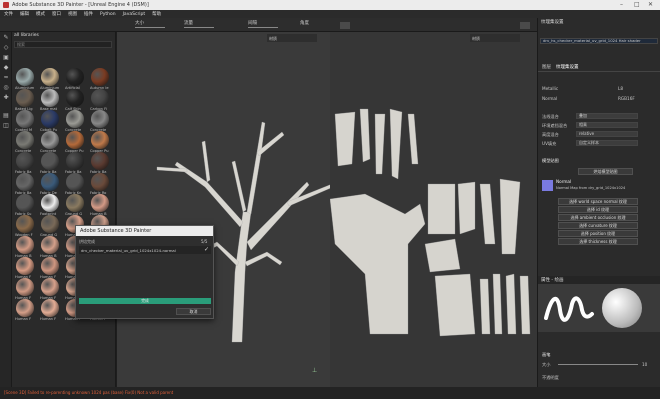  I want to click on channel-metallic-format: L8, so click(620, 88).